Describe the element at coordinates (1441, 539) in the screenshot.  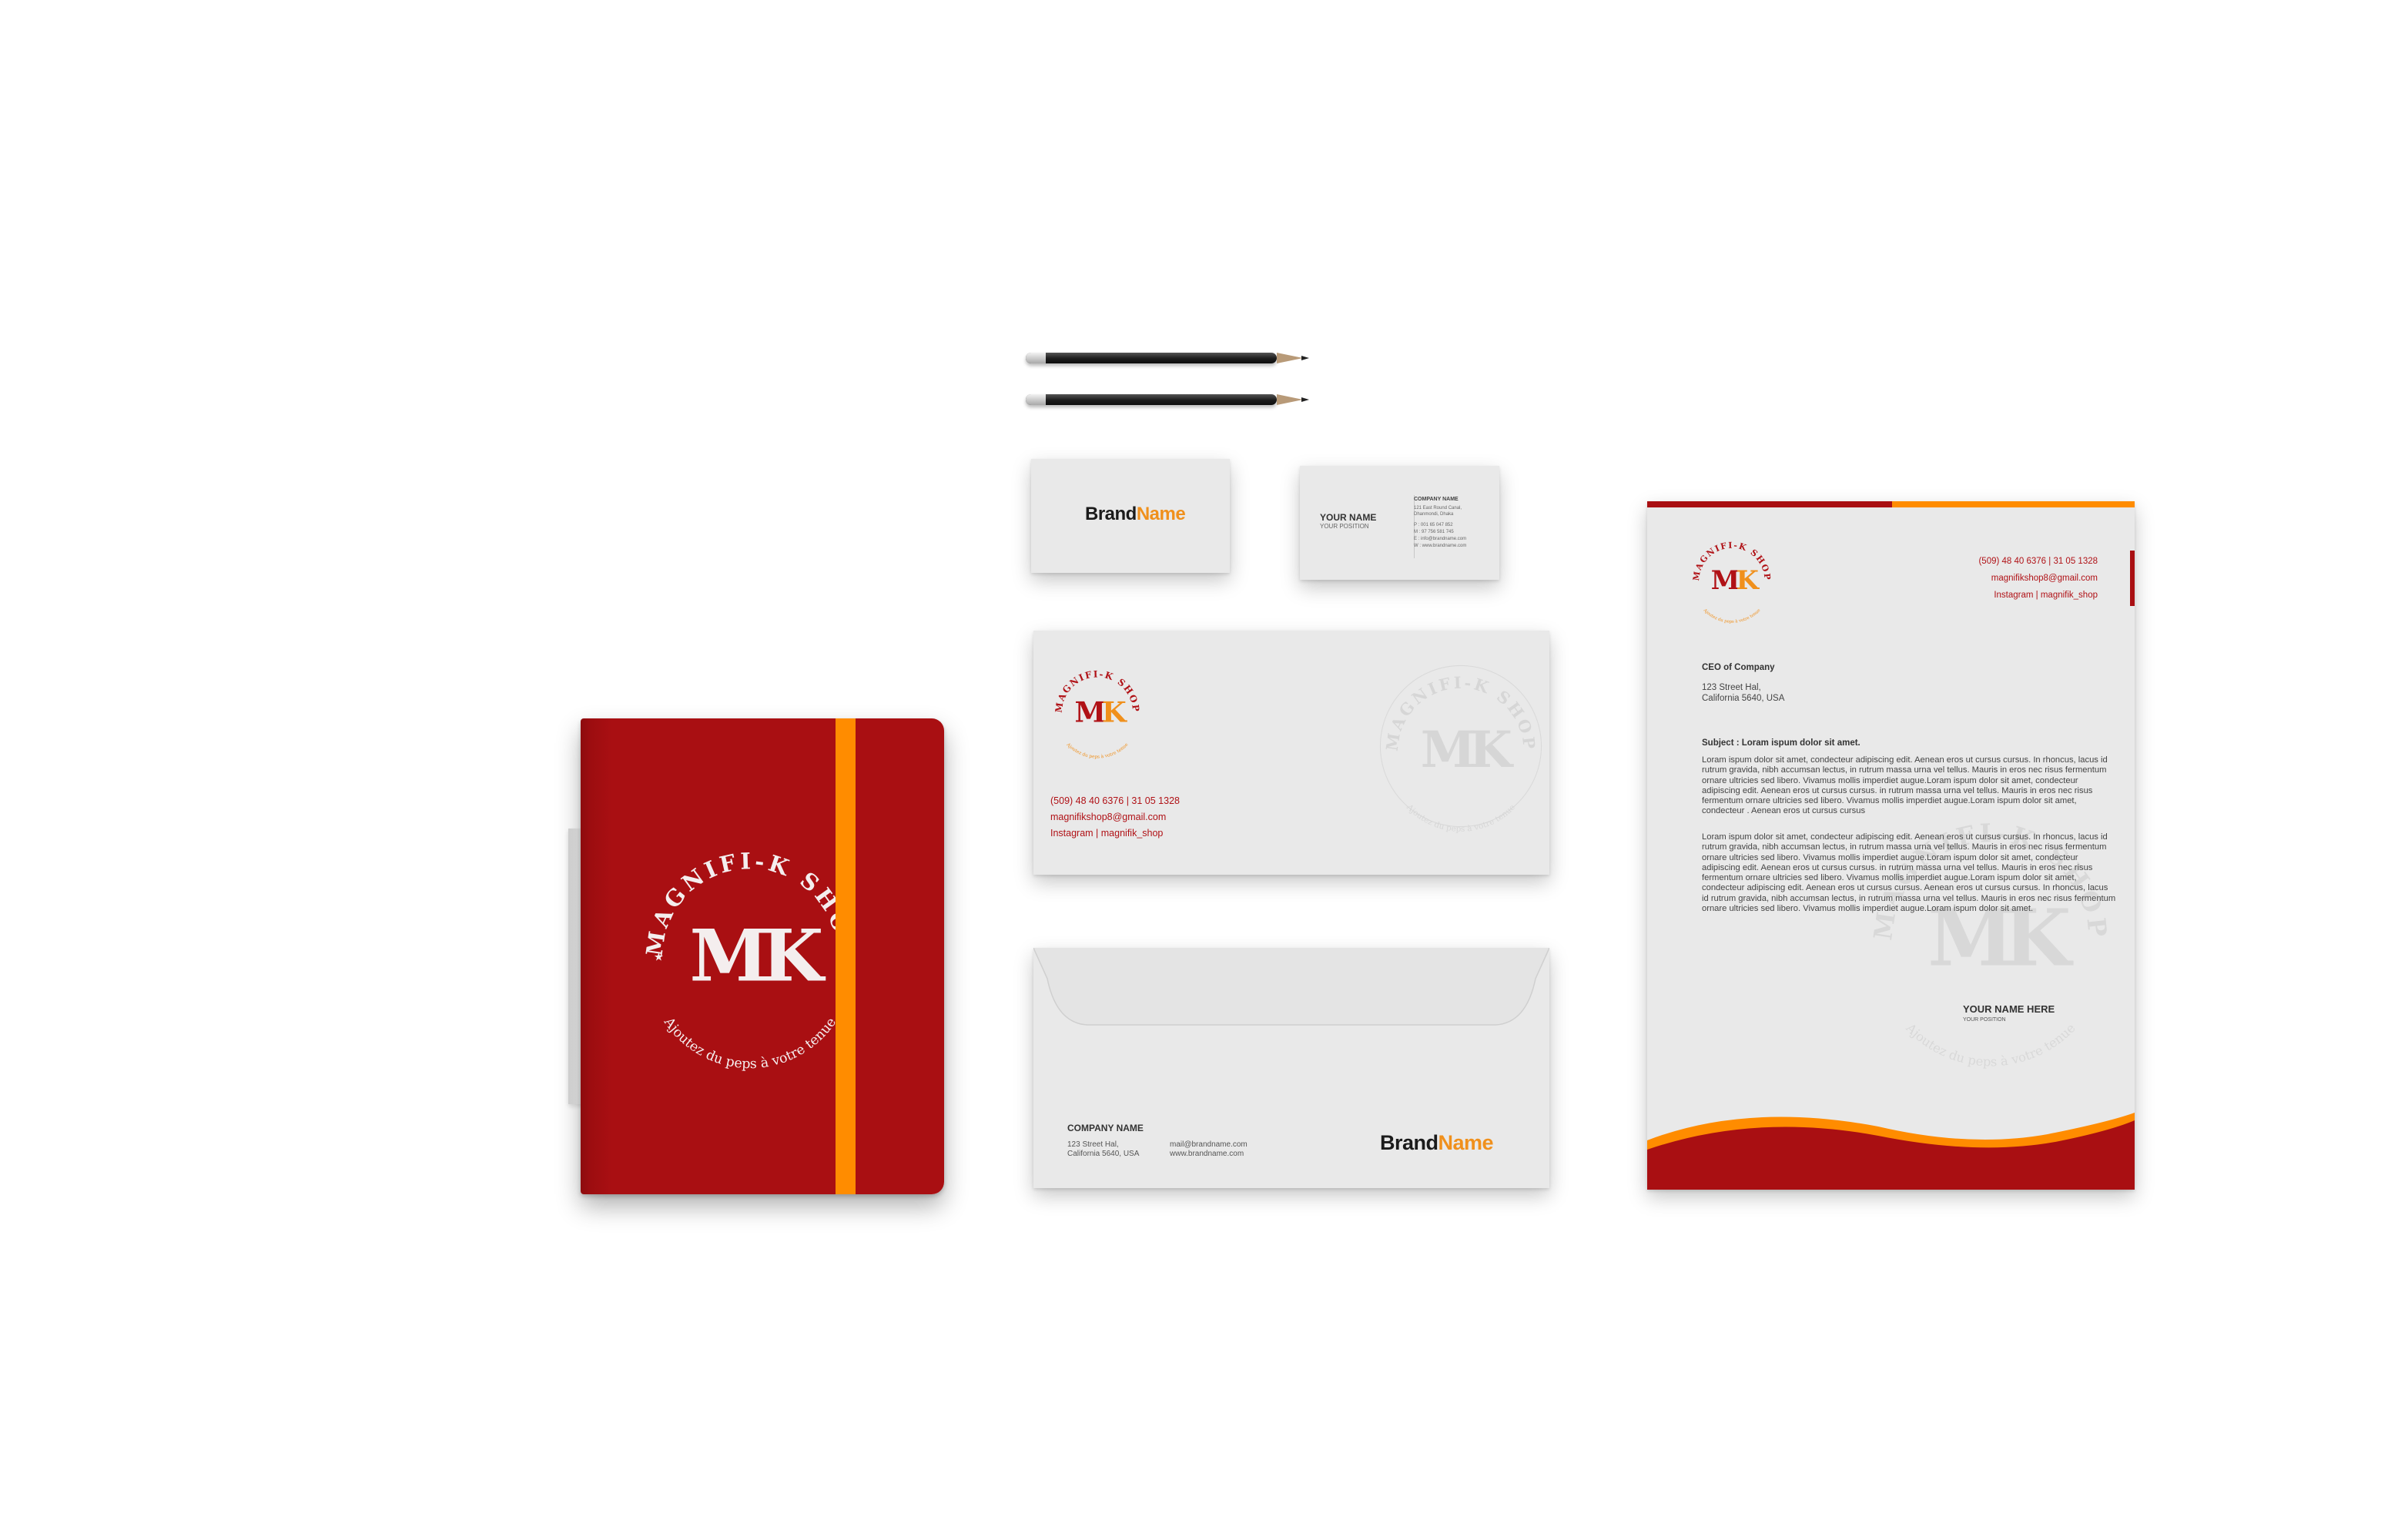
I see `card-email: E : info@brandname.com` at that location.